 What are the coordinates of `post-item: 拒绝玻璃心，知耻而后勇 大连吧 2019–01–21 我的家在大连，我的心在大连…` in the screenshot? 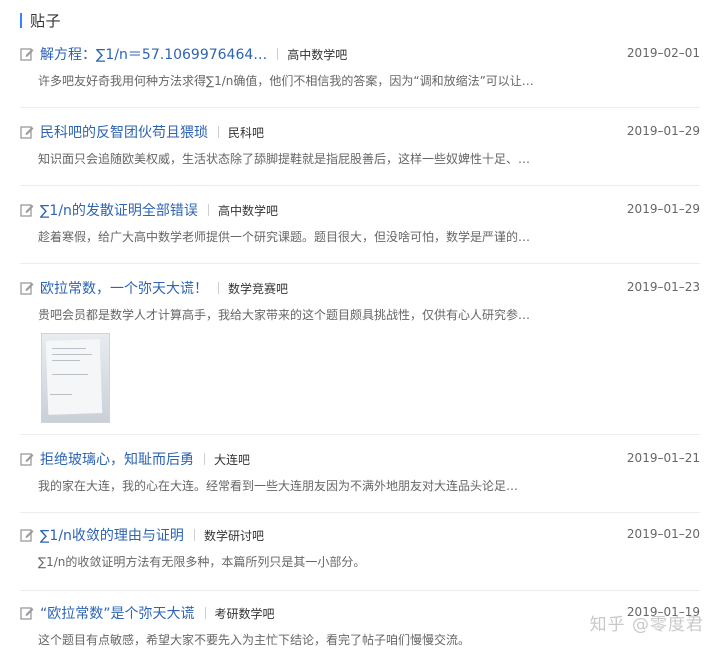 It's located at (360, 480).